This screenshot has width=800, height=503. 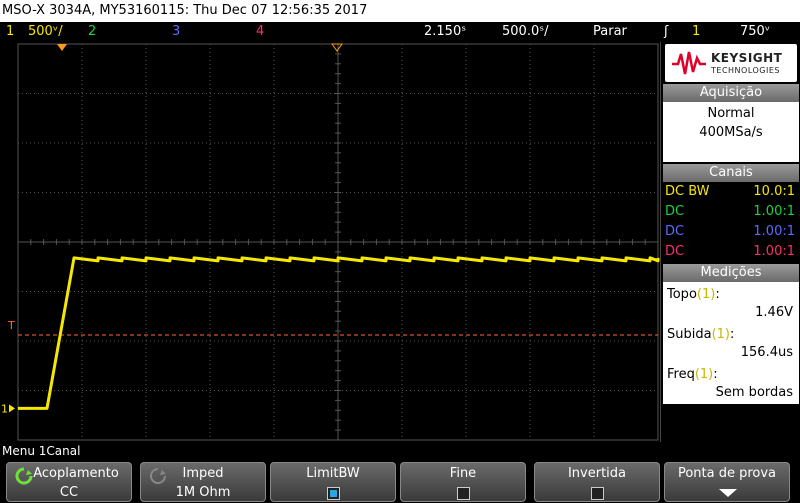 I want to click on measurement-2-value: 156.4us, so click(x=766, y=352).